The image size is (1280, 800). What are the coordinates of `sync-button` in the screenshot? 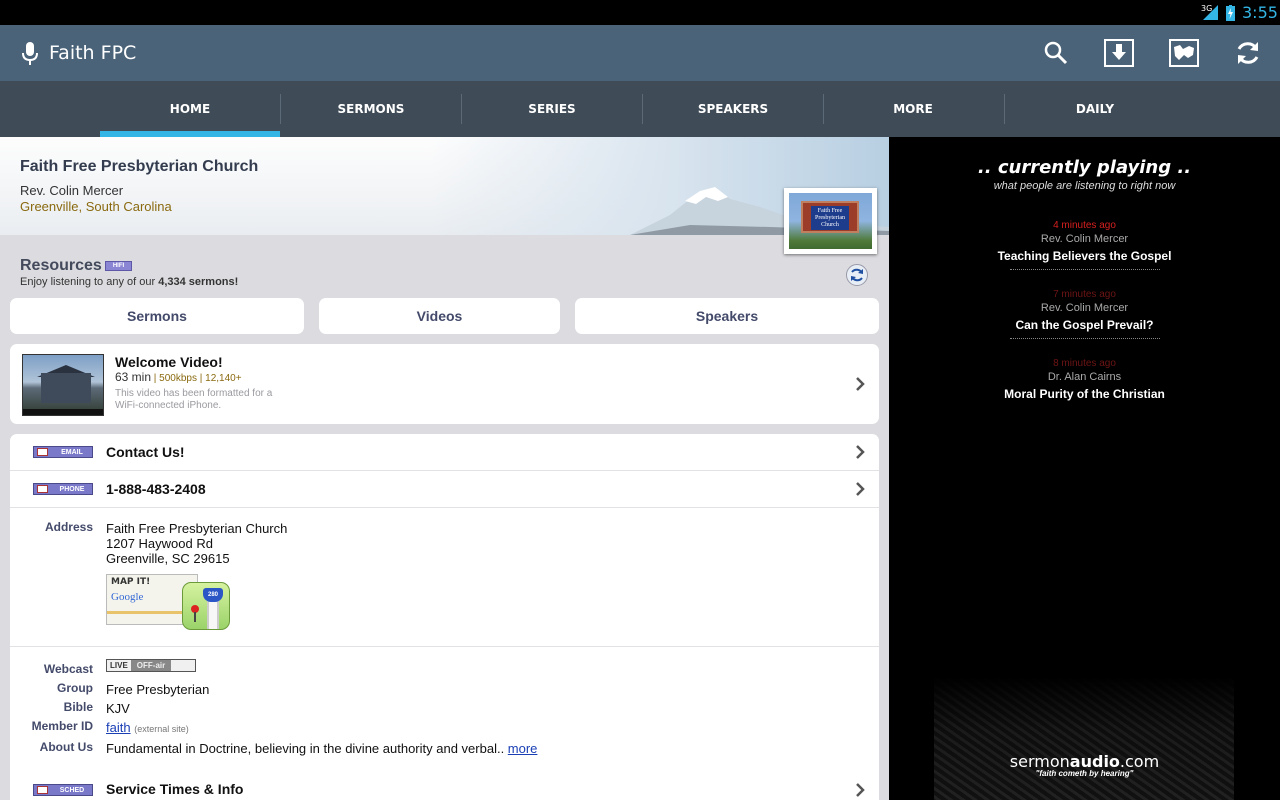 It's located at (857, 275).